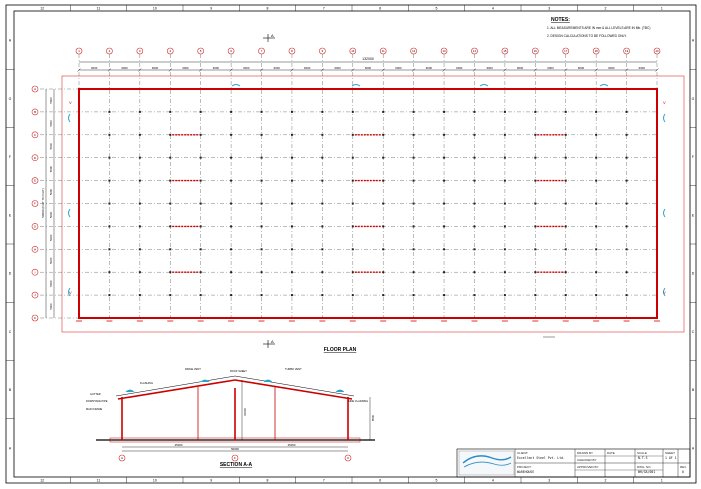  What do you see at coordinates (627, 51) in the screenshot?
I see `grid-bubble-label: 19` at bounding box center [627, 51].